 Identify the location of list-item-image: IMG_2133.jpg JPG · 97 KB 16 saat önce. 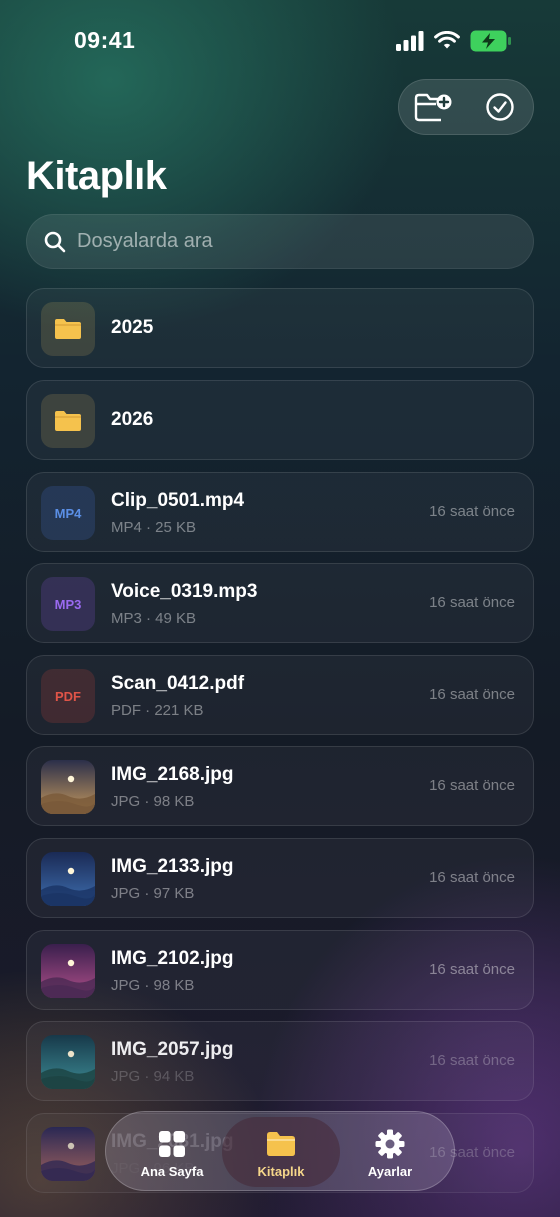
(280, 878).